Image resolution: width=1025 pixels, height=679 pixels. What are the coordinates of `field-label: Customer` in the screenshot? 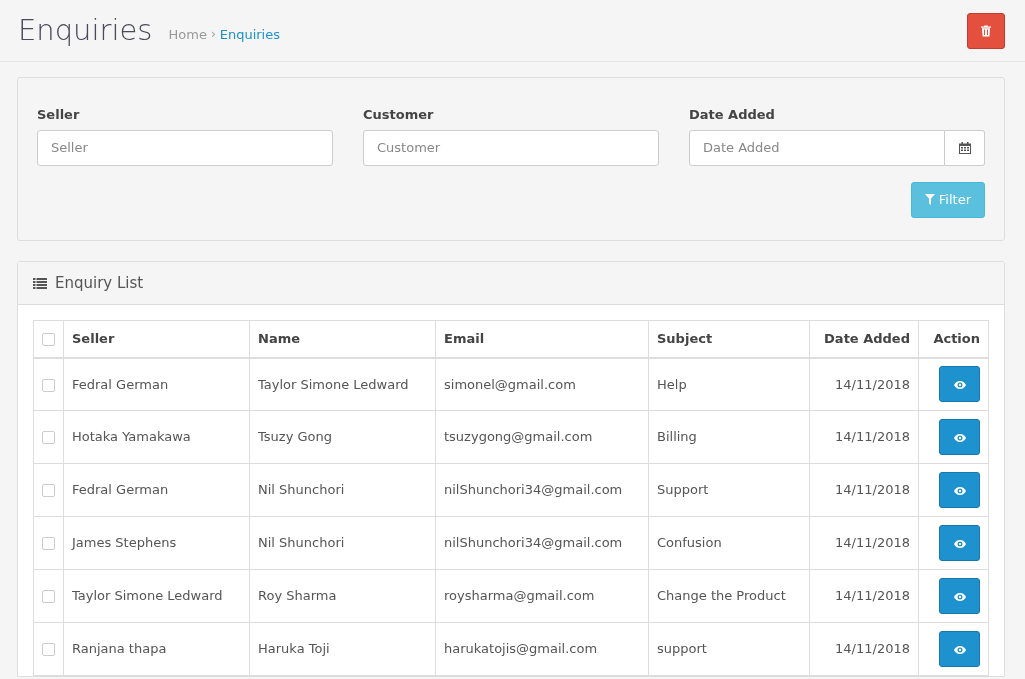 It's located at (399, 115).